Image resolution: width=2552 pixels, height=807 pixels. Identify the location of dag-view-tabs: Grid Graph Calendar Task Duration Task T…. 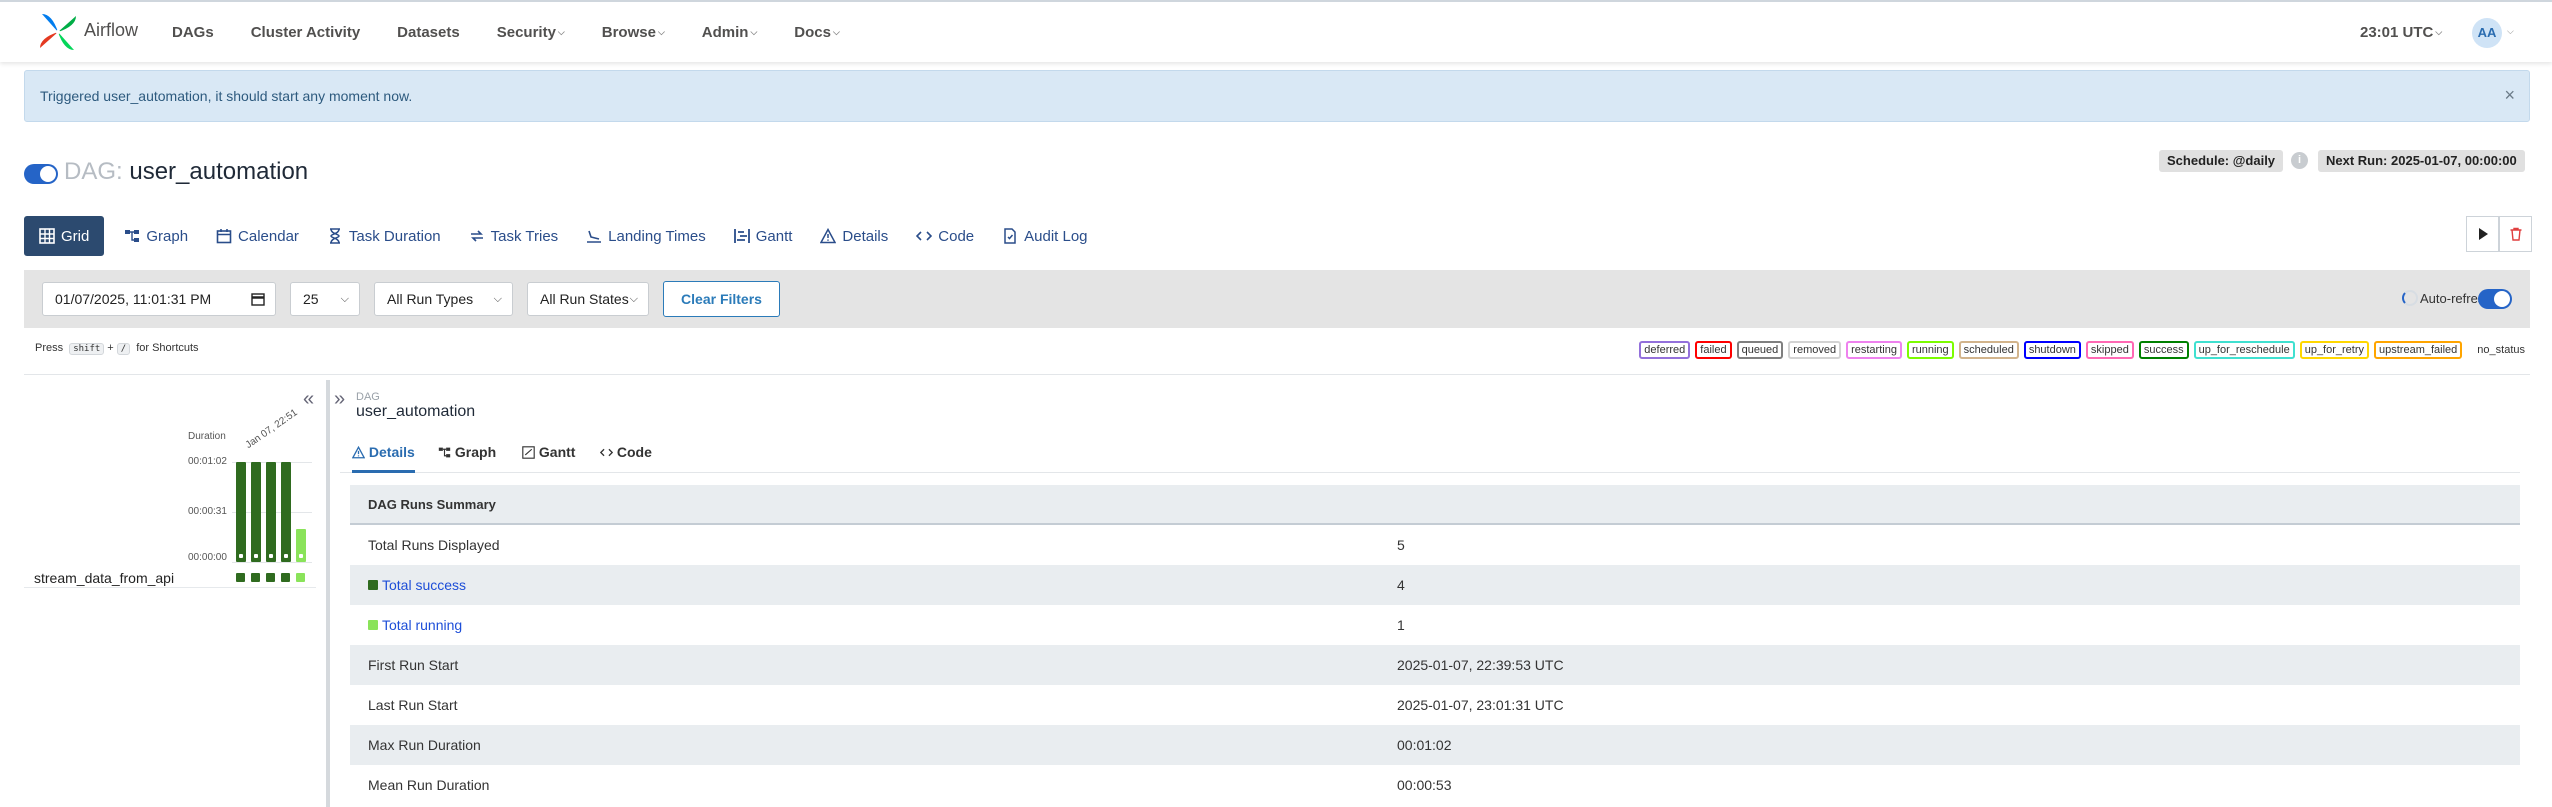
(570, 236).